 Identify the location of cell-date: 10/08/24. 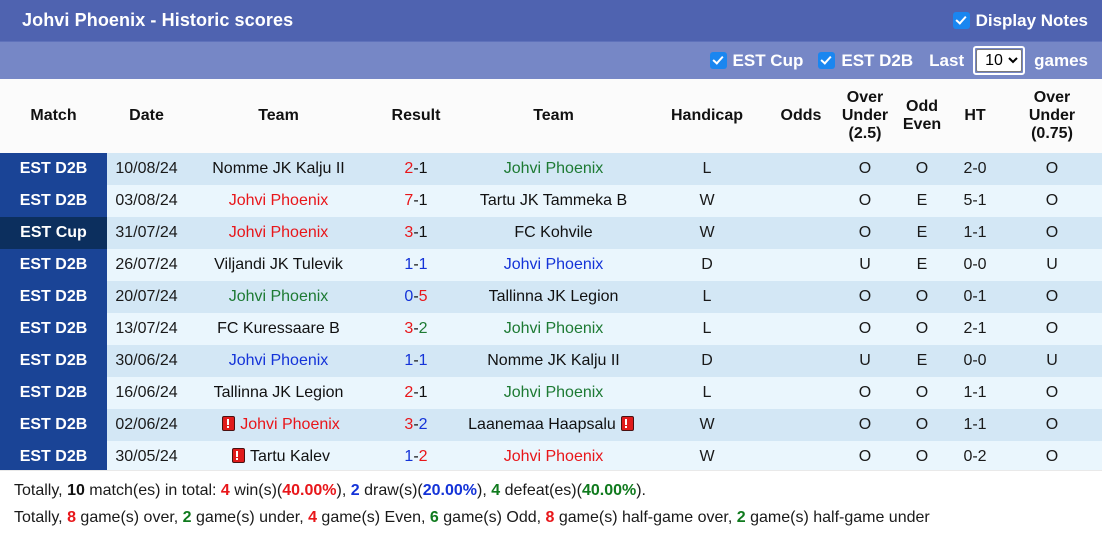
(146, 168).